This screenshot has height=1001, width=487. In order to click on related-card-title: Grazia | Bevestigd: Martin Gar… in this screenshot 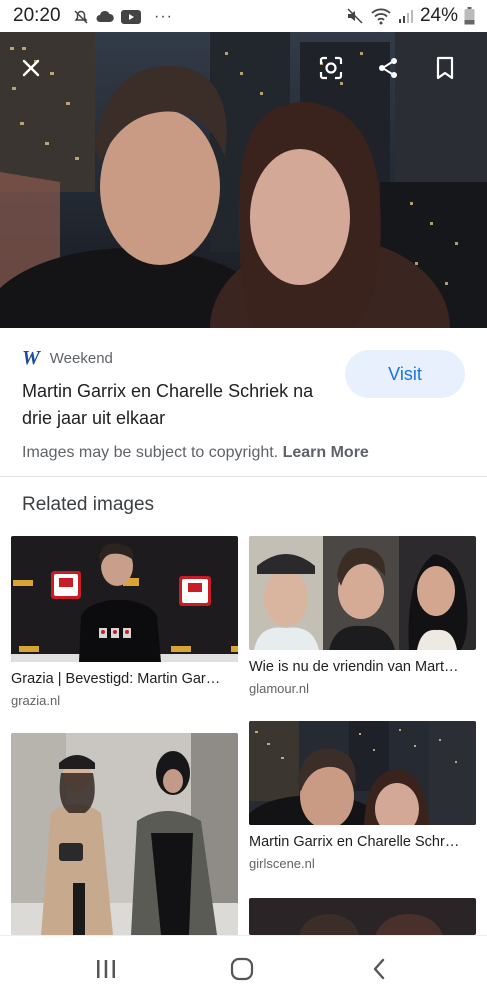, I will do `click(116, 679)`.